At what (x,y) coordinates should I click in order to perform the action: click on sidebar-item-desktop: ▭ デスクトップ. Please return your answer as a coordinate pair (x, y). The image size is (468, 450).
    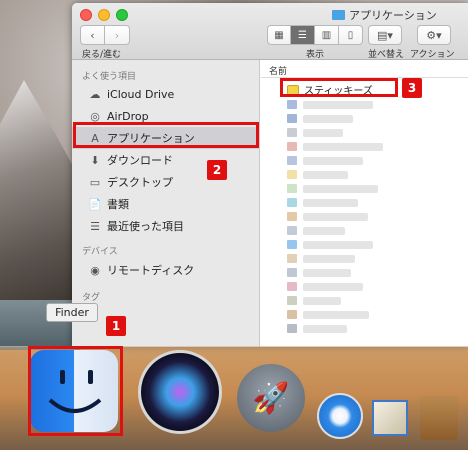
    Looking at the image, I should click on (166, 182).